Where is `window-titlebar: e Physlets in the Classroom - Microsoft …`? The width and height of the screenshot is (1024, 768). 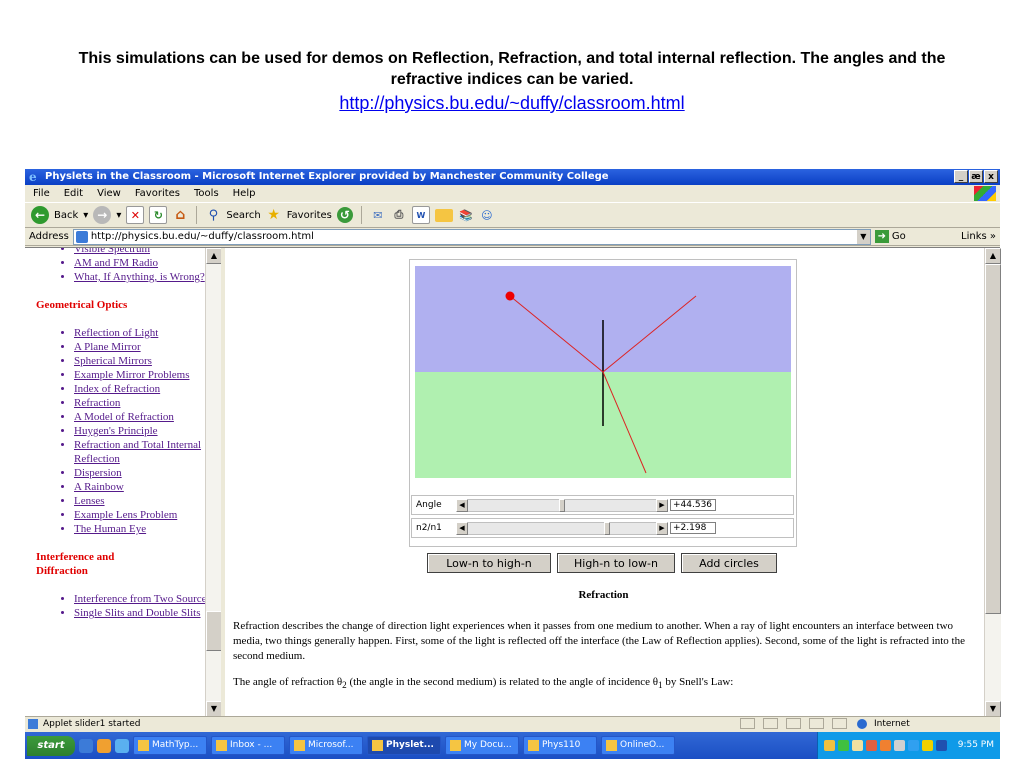 window-titlebar: e Physlets in the Classroom - Microsoft … is located at coordinates (512, 177).